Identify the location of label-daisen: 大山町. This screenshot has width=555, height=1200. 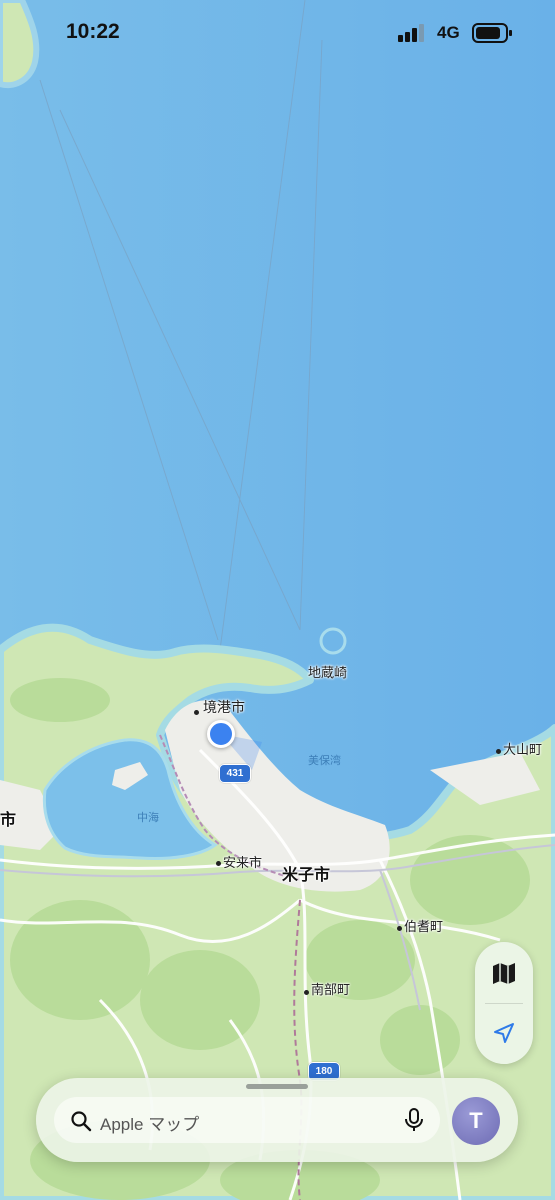
(522, 748).